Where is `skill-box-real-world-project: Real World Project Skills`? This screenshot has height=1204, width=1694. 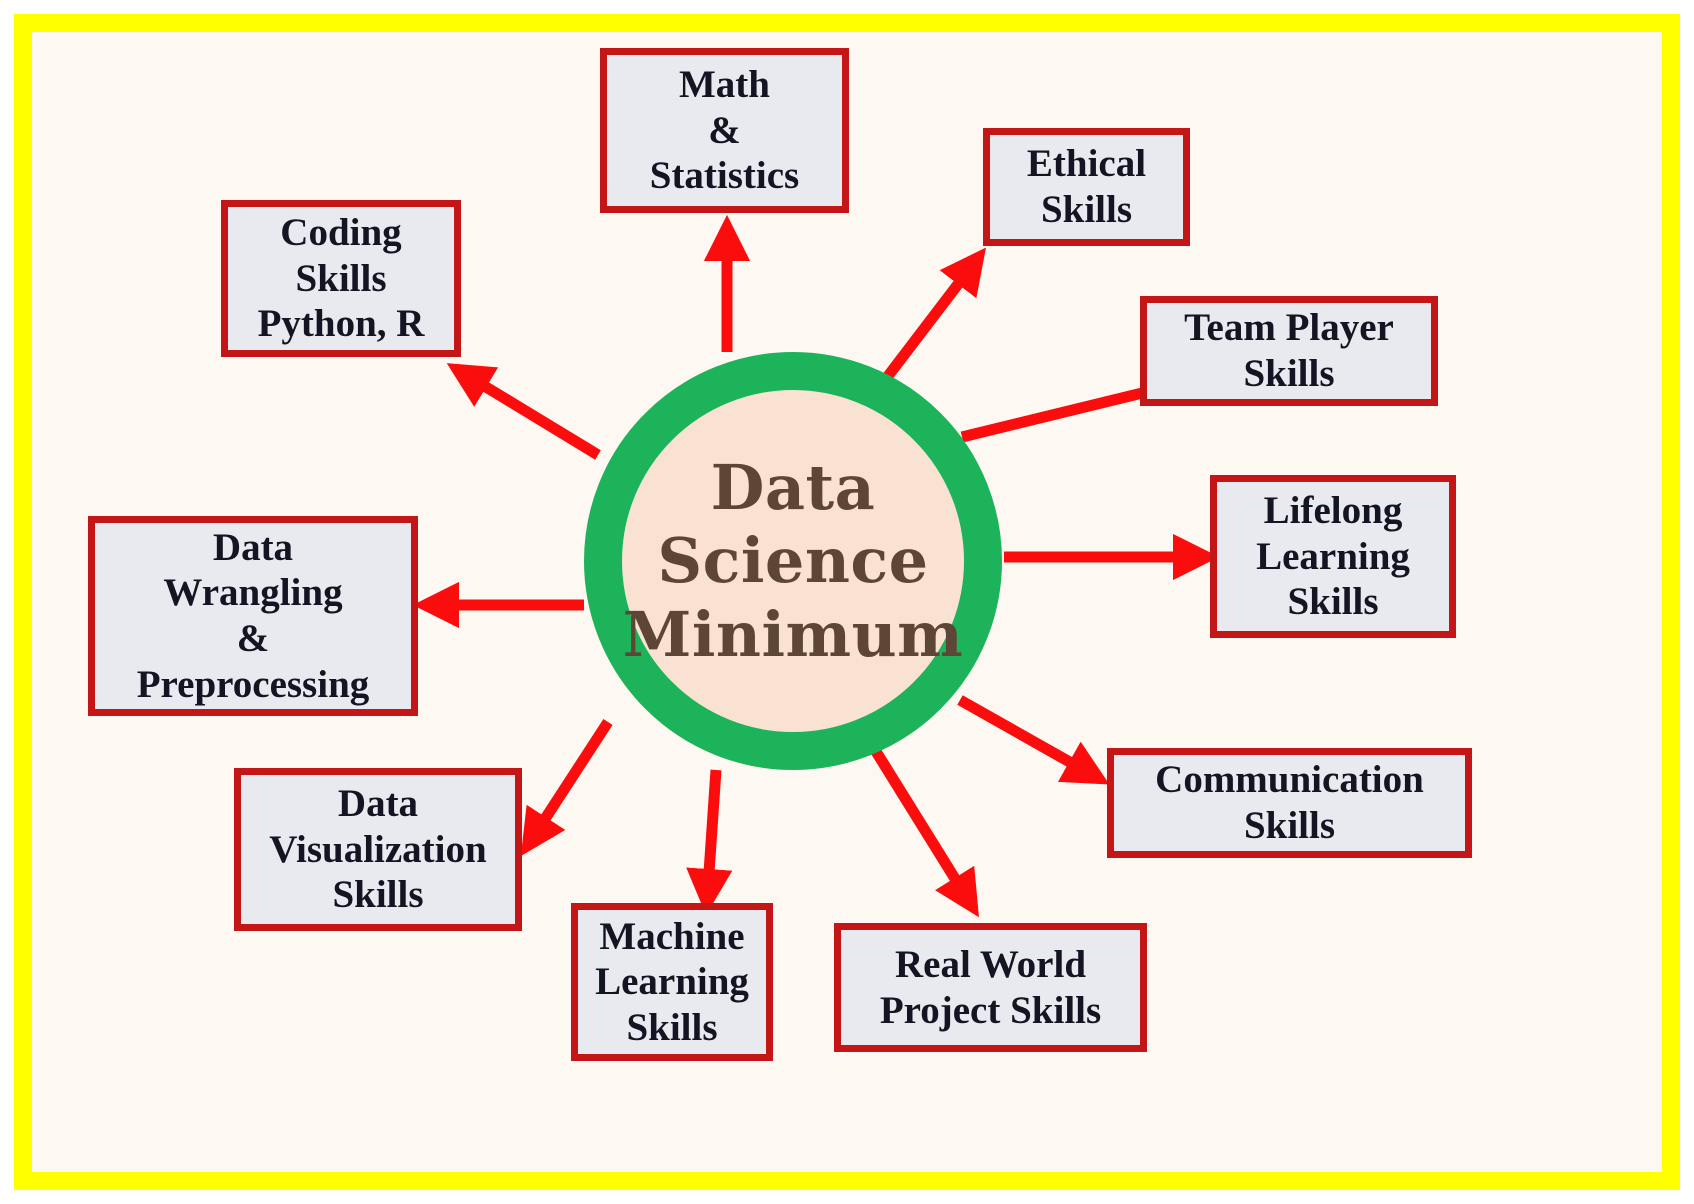
skill-box-real-world-project: Real World Project Skills is located at coordinates (990, 987).